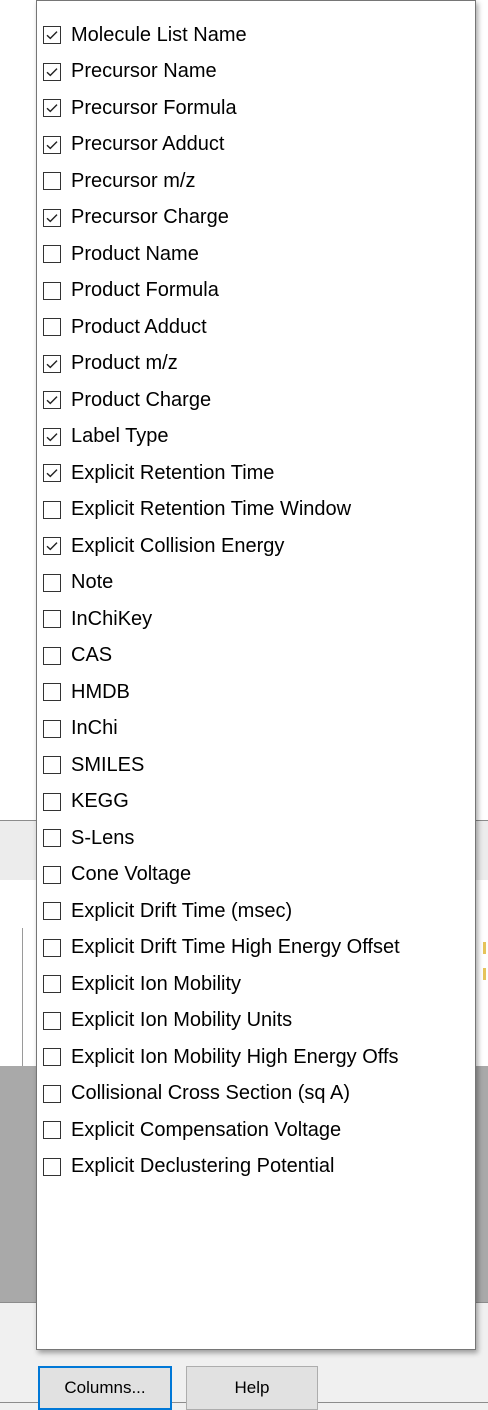  What do you see at coordinates (139, 326) in the screenshot?
I see `column-option-label: Product Adduct` at bounding box center [139, 326].